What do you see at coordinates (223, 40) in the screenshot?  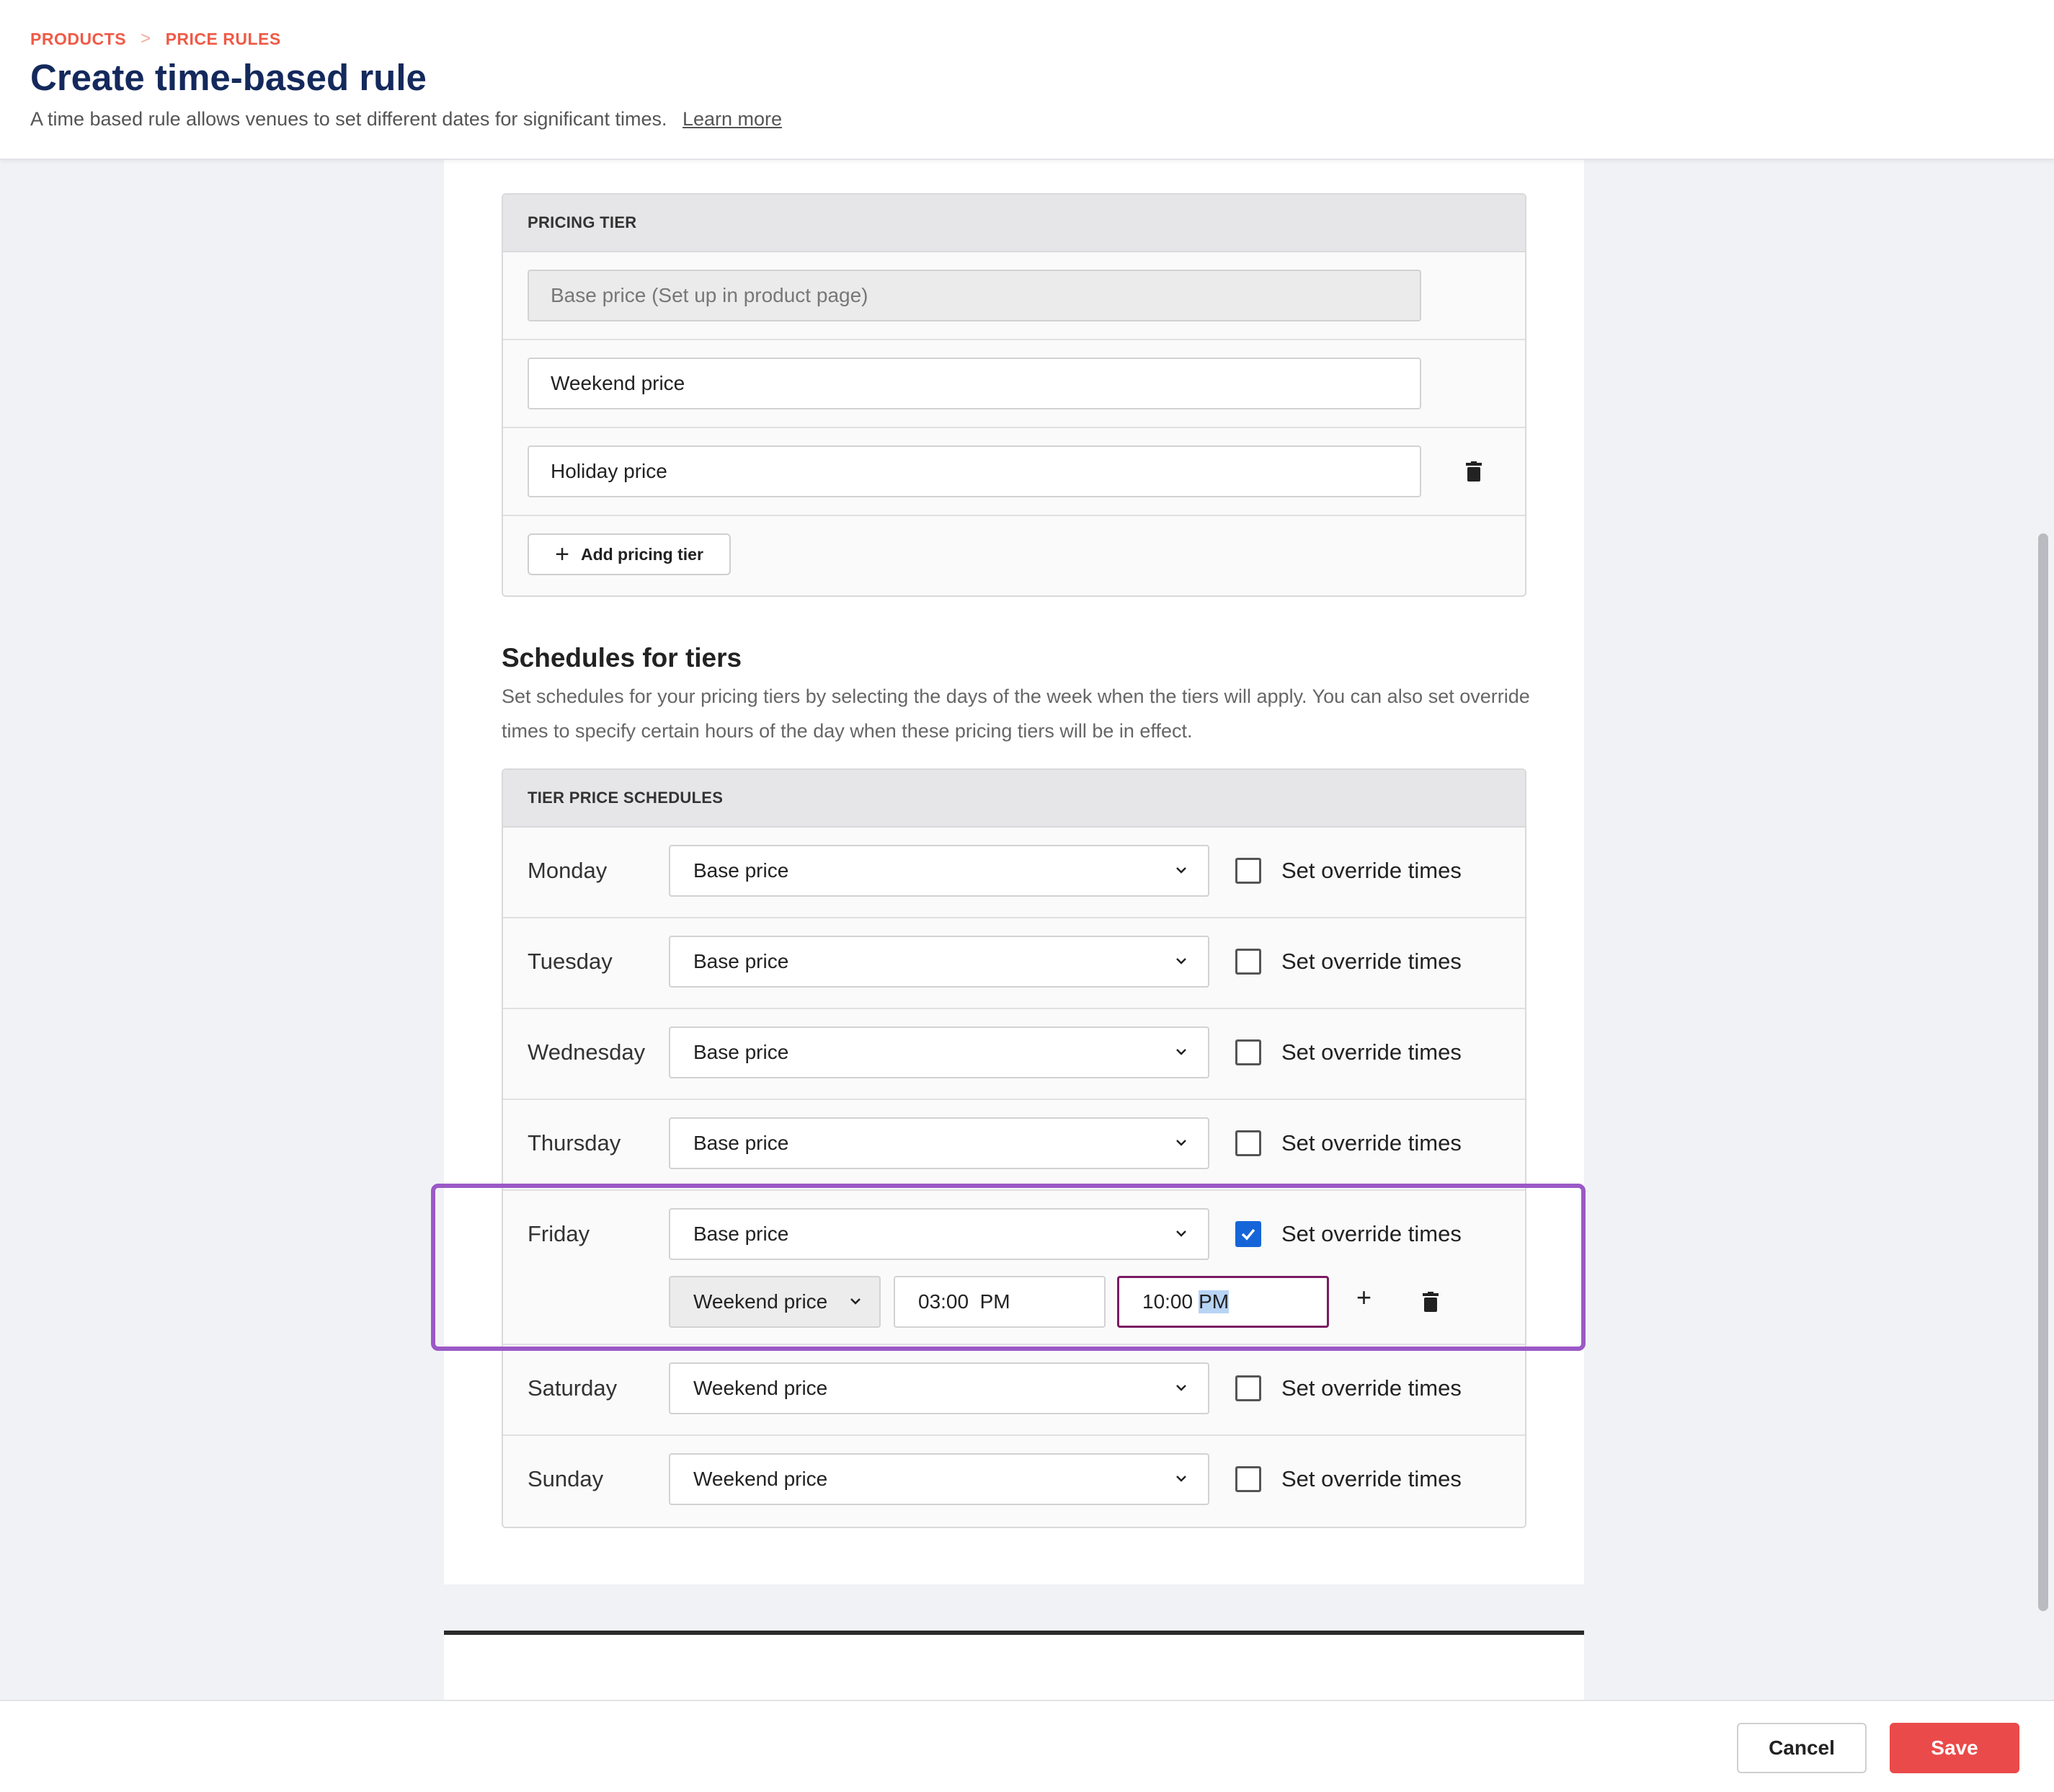 I see `breadcrumb-price-rules-link: PRICE RULES` at bounding box center [223, 40].